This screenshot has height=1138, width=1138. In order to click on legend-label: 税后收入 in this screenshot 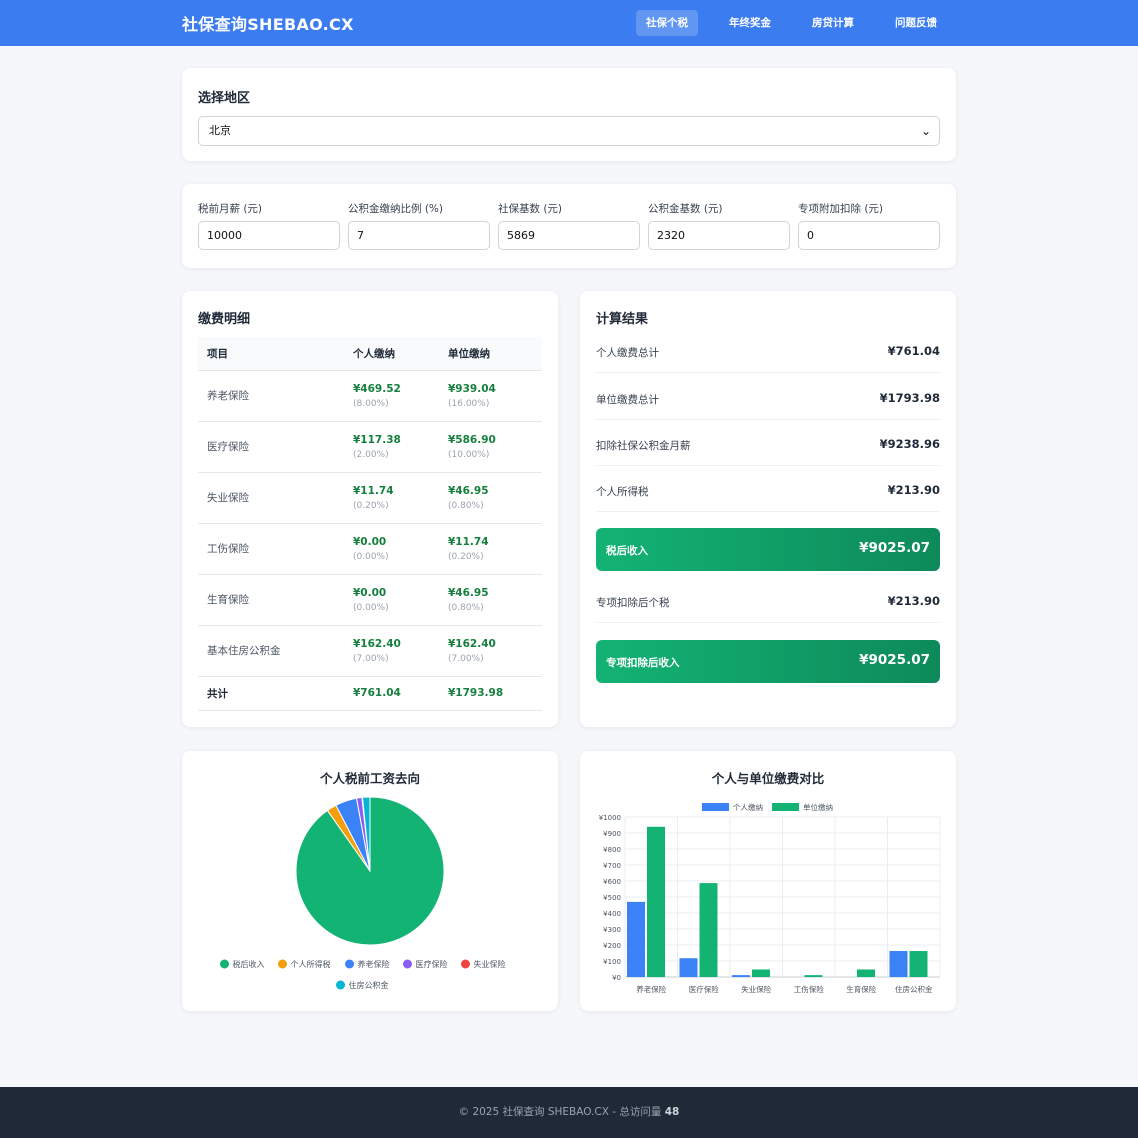, I will do `click(249, 964)`.